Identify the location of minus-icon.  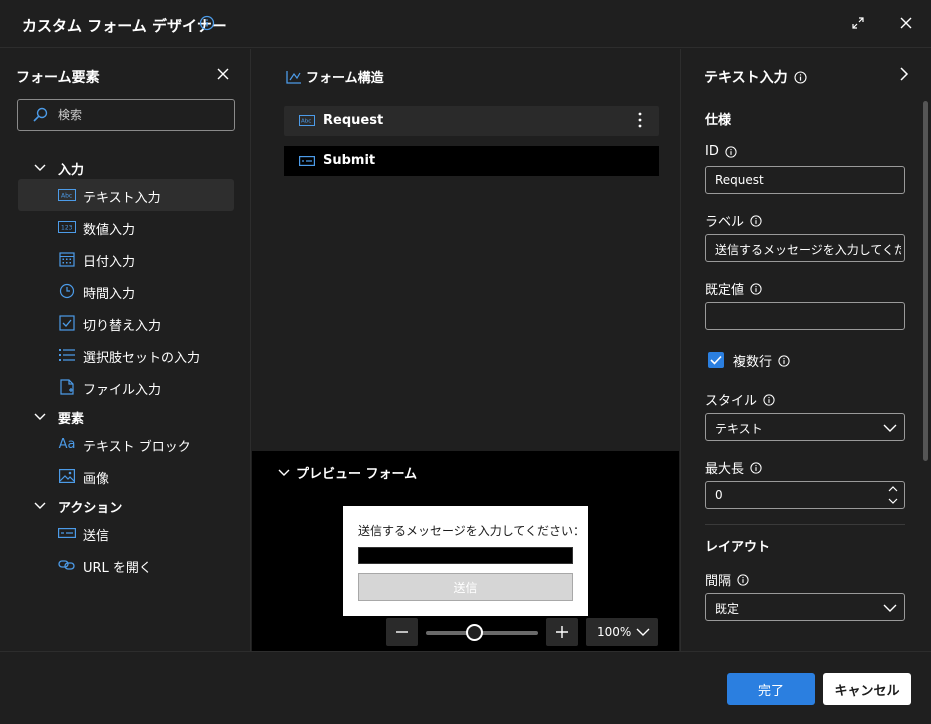
(402, 632).